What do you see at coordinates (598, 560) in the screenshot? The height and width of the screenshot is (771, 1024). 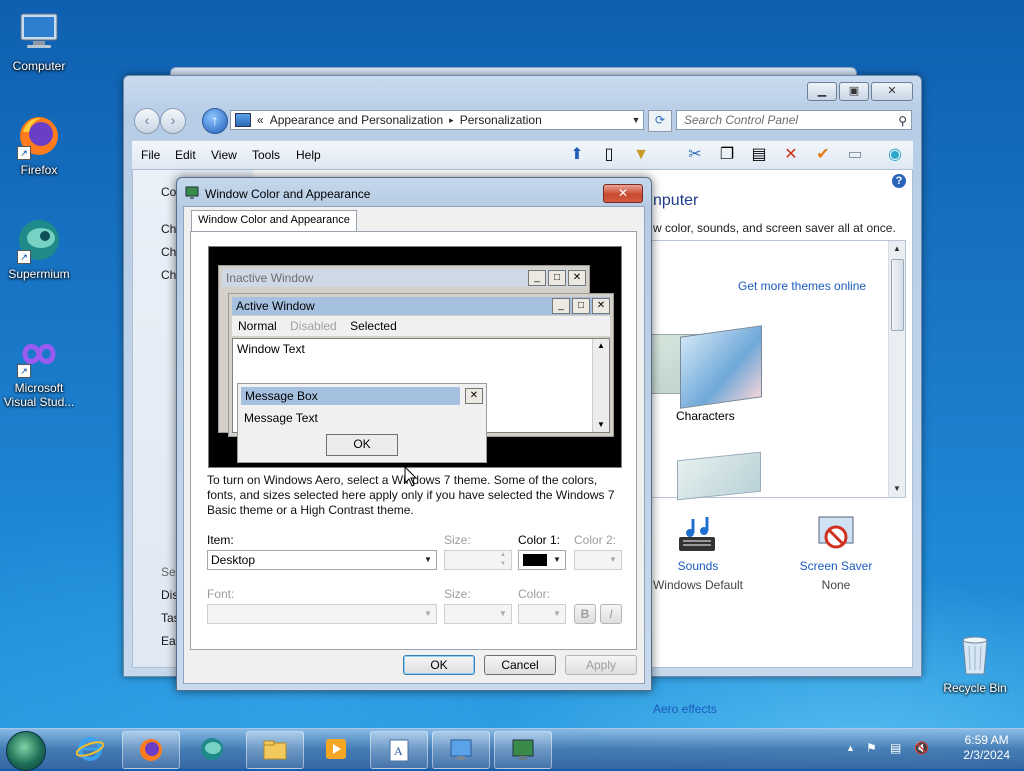 I see `color2-picker: ▼` at bounding box center [598, 560].